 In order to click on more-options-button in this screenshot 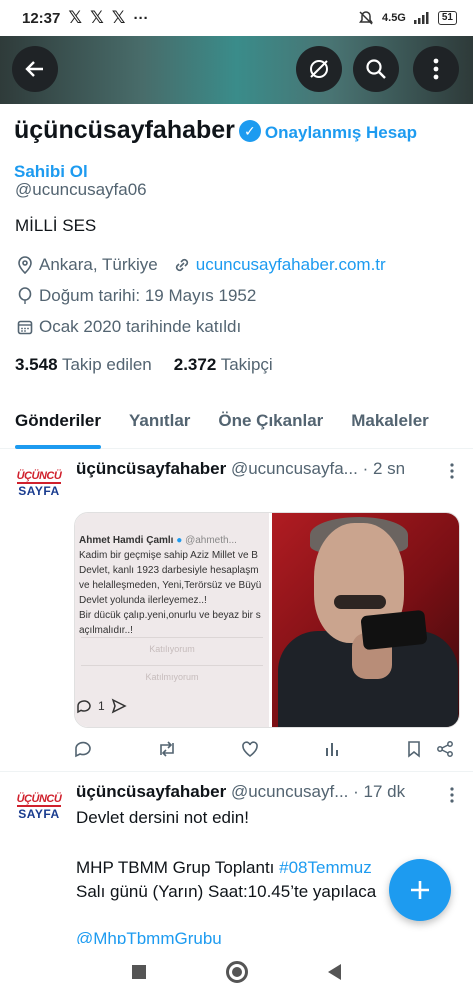, I will do `click(436, 69)`.